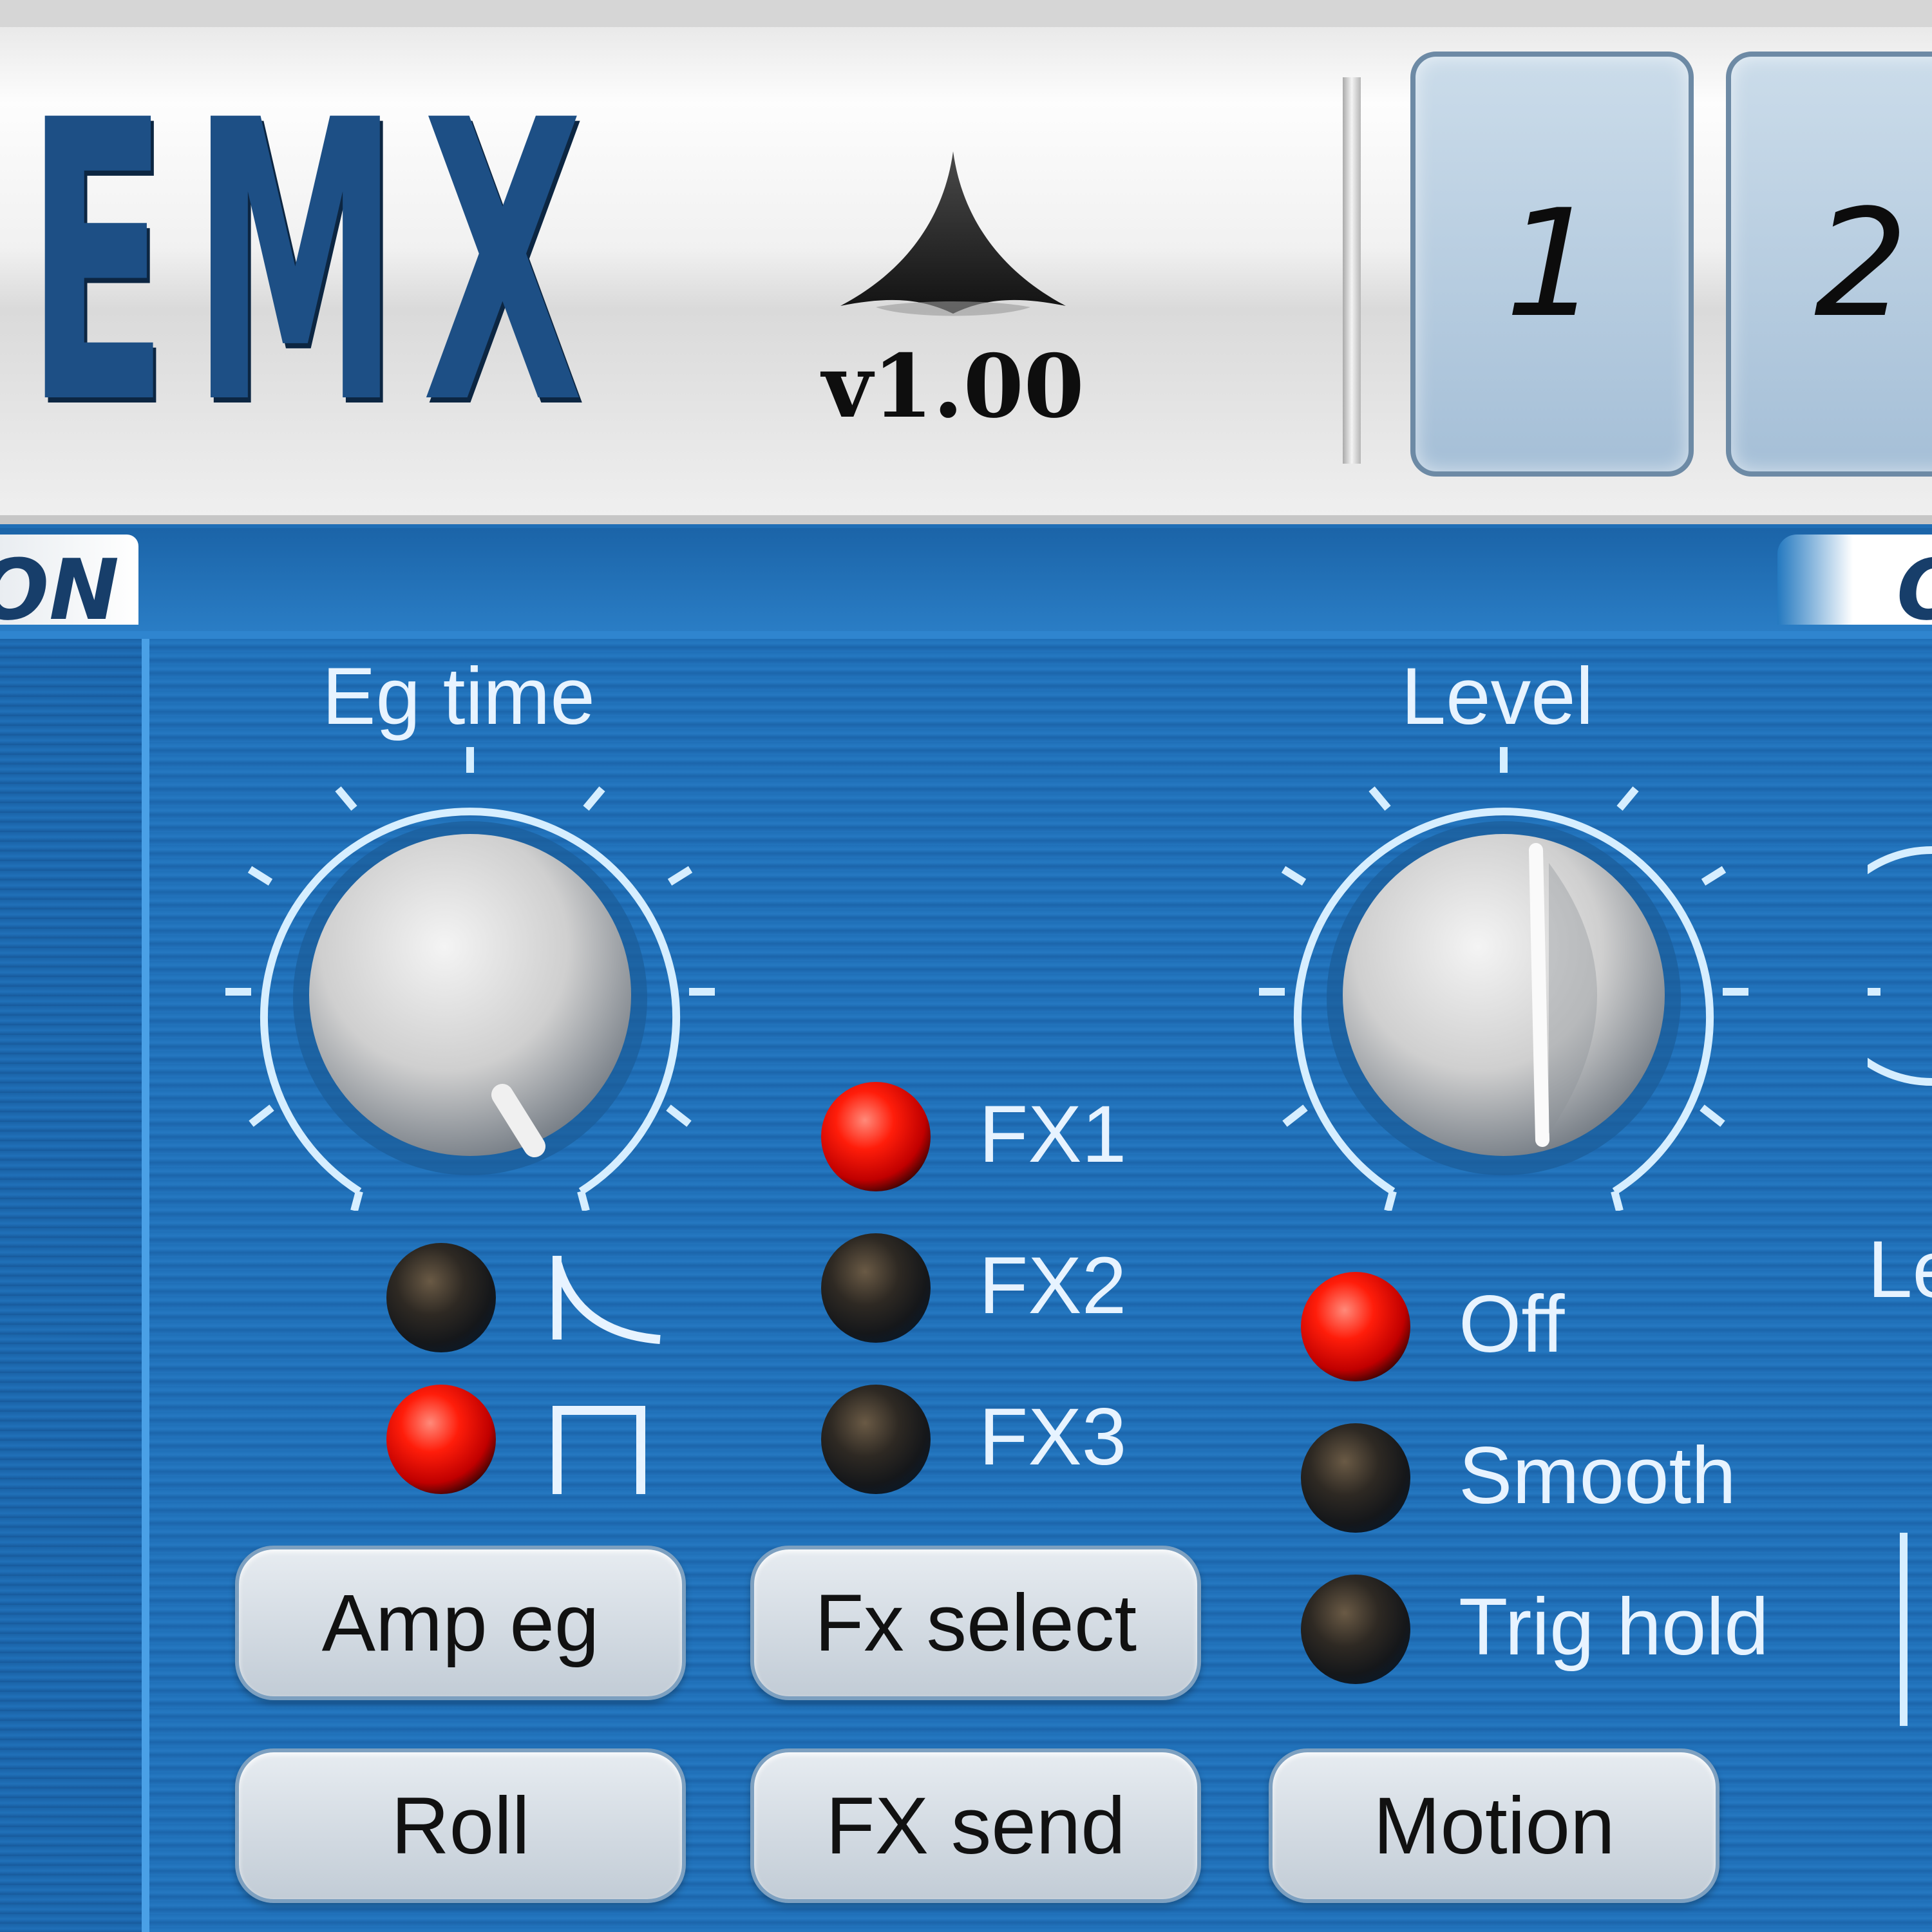 Image resolution: width=1932 pixels, height=1932 pixels. What do you see at coordinates (461, 1623) in the screenshot?
I see `amp-eg-button: Amp eg` at bounding box center [461, 1623].